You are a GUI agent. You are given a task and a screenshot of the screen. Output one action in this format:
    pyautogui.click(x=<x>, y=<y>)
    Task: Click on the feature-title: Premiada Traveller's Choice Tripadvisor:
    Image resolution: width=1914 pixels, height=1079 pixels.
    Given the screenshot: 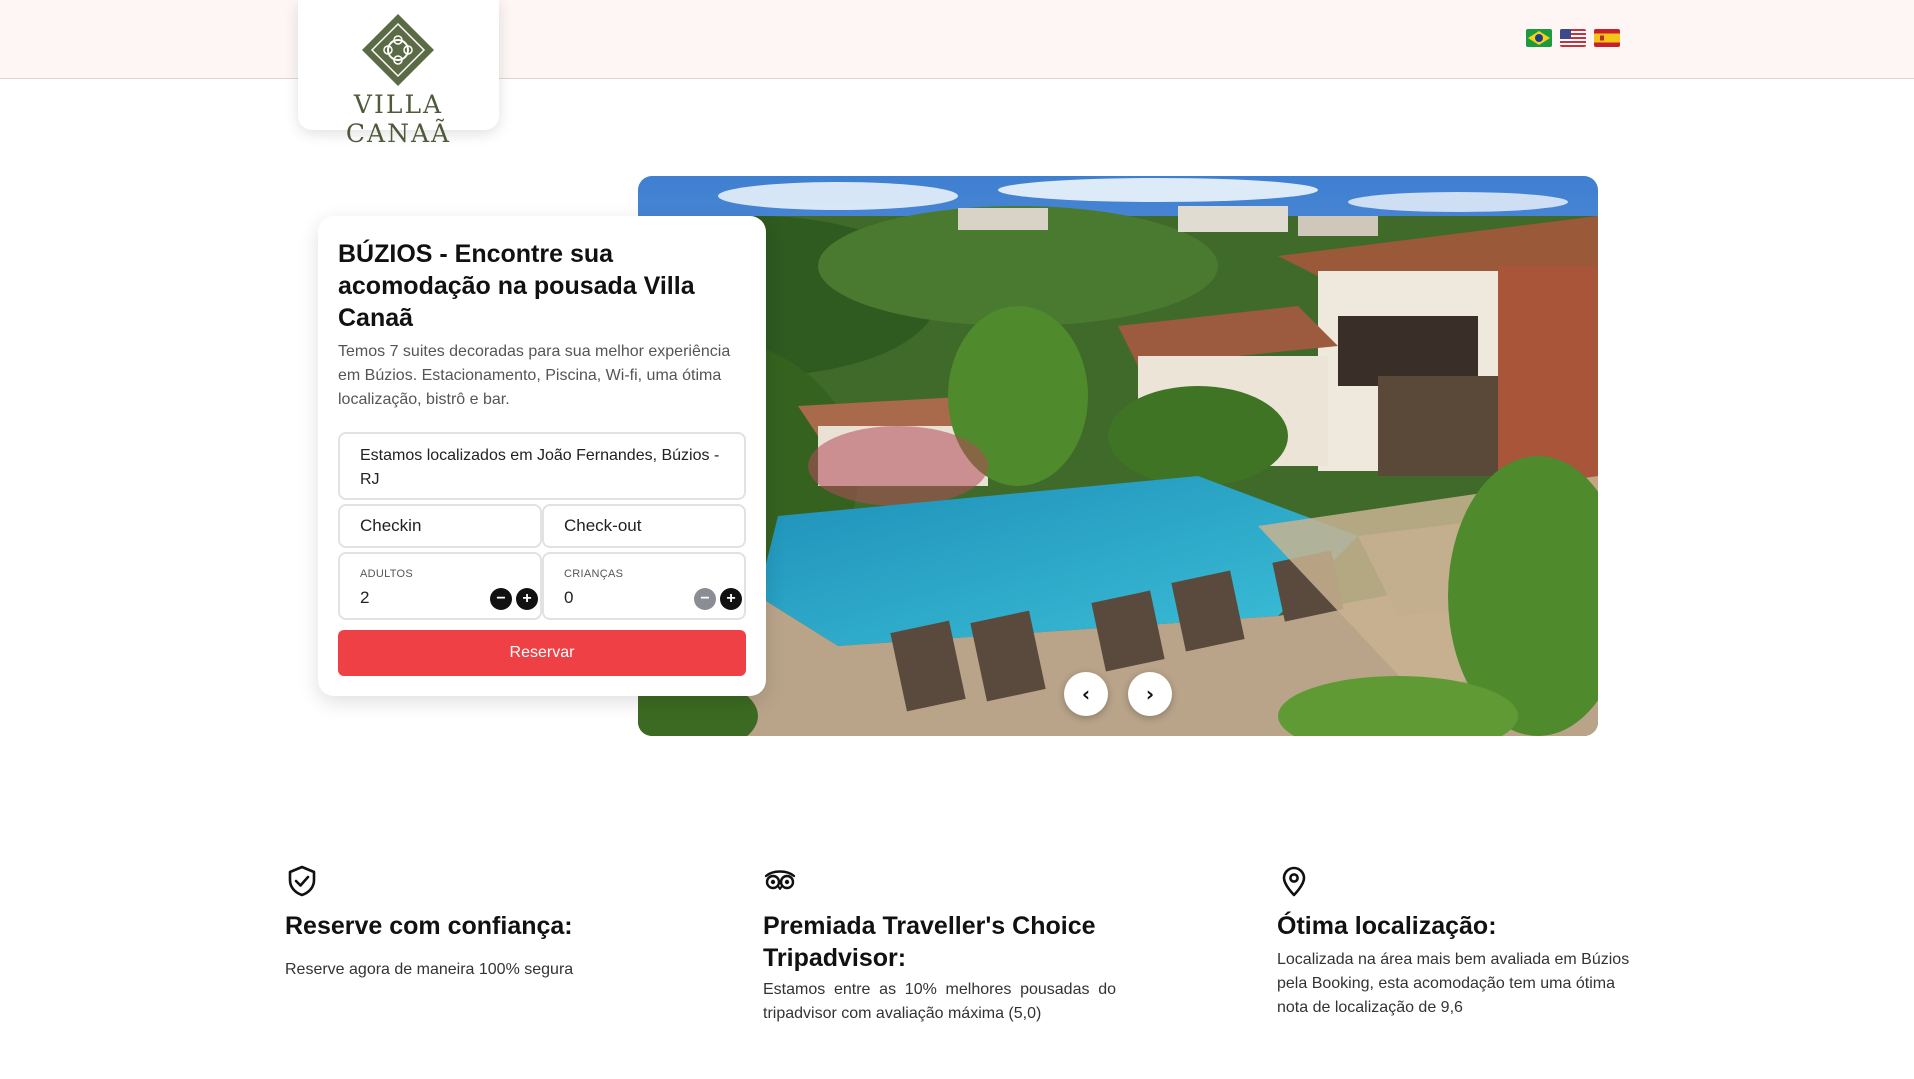 What is the action you would take?
    pyautogui.click(x=929, y=942)
    